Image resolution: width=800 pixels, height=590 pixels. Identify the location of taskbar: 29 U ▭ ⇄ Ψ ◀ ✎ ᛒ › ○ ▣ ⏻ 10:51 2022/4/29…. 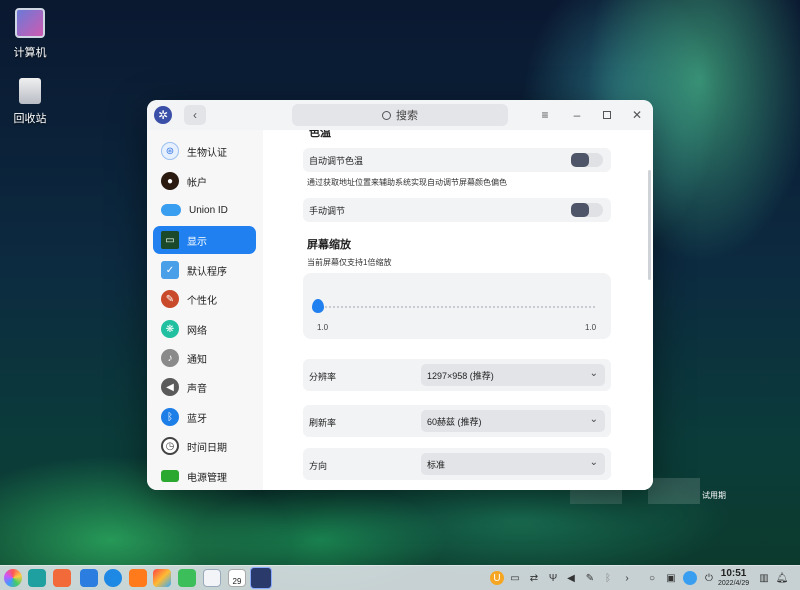
(400, 577).